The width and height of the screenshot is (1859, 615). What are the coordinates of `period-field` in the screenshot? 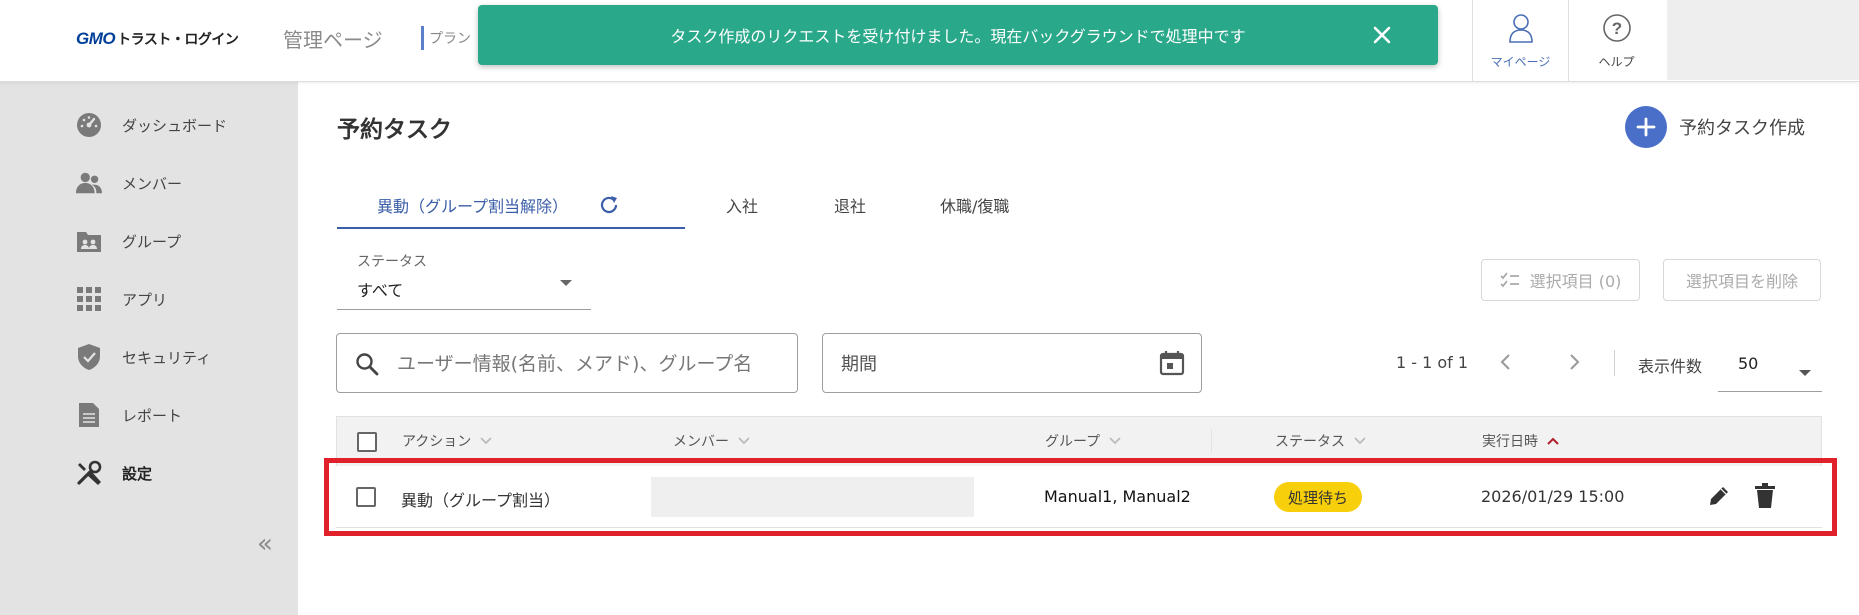 It's located at (1012, 363).